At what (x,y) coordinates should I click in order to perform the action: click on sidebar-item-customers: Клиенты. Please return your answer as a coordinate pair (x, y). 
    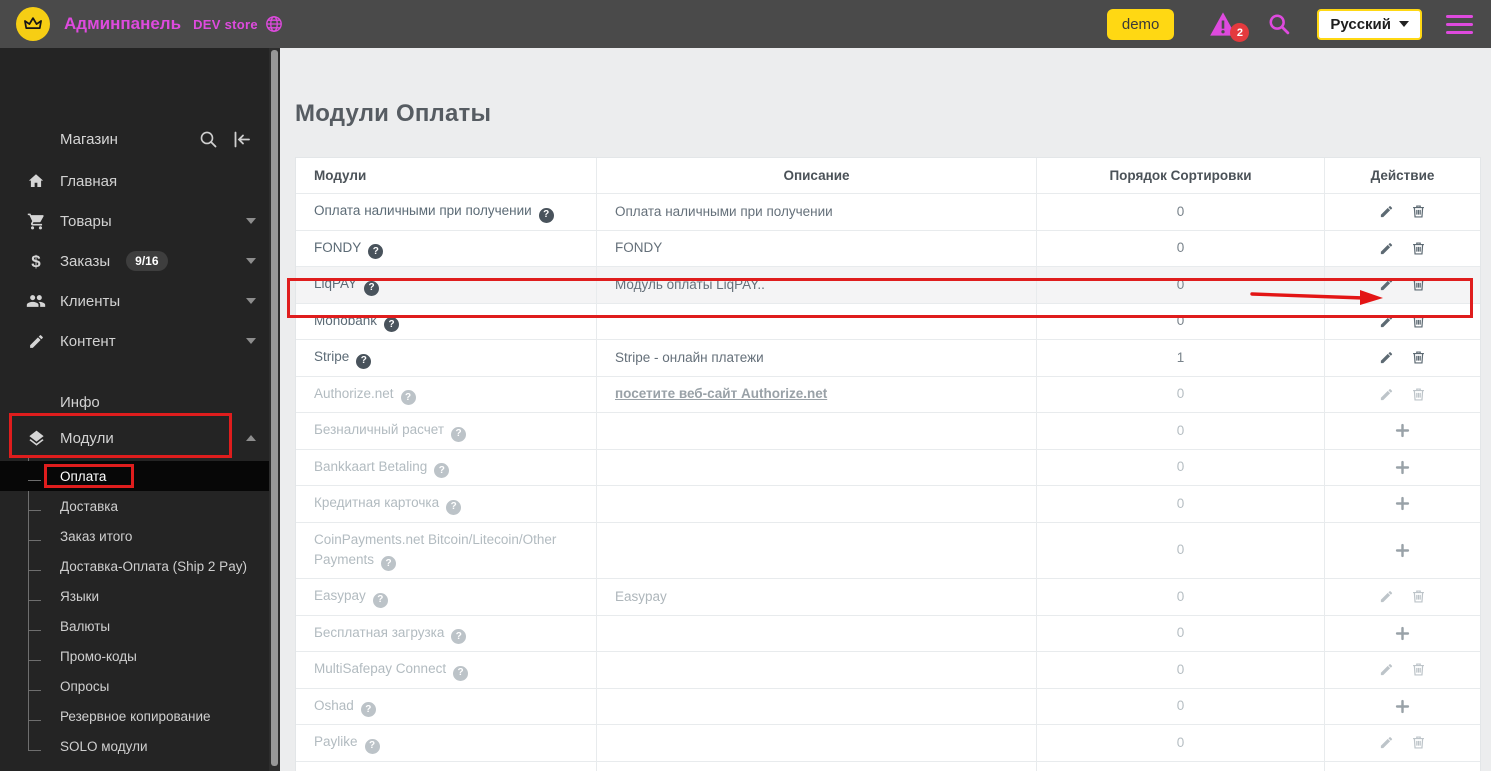
    Looking at the image, I should click on (140, 301).